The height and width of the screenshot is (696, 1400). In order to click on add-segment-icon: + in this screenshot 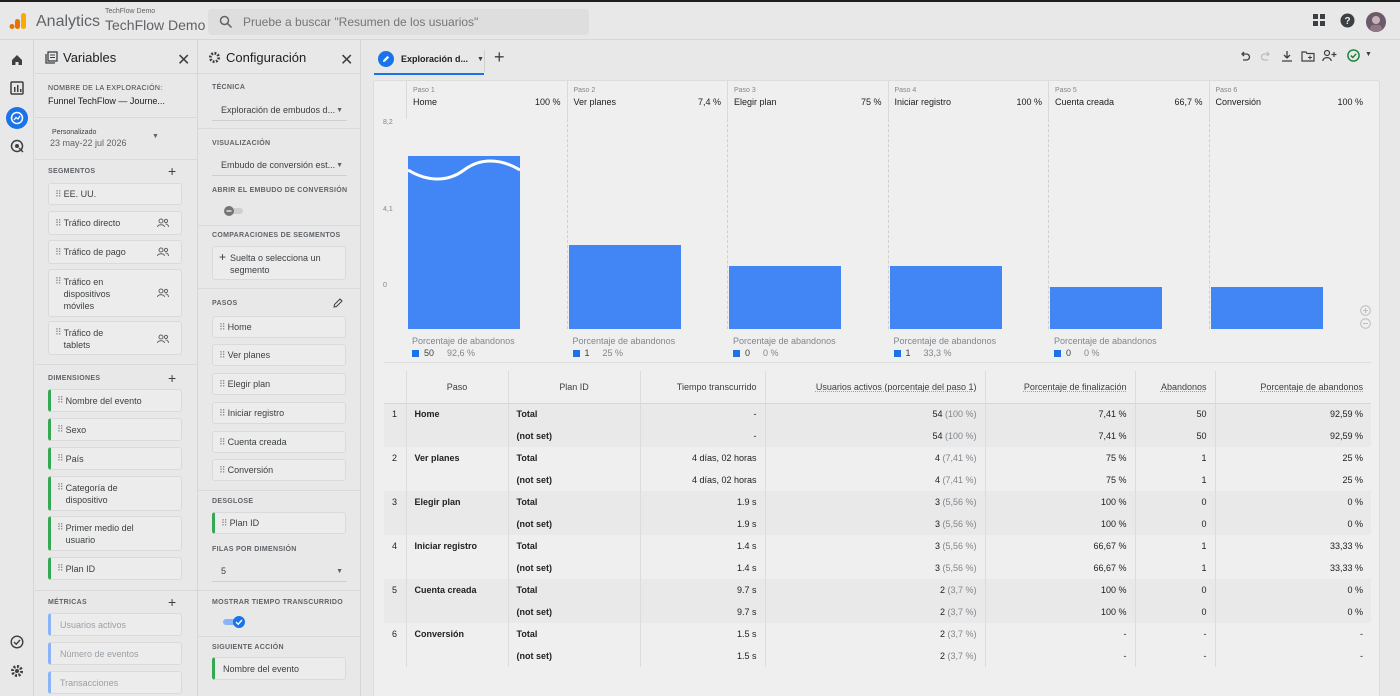, I will do `click(172, 171)`.